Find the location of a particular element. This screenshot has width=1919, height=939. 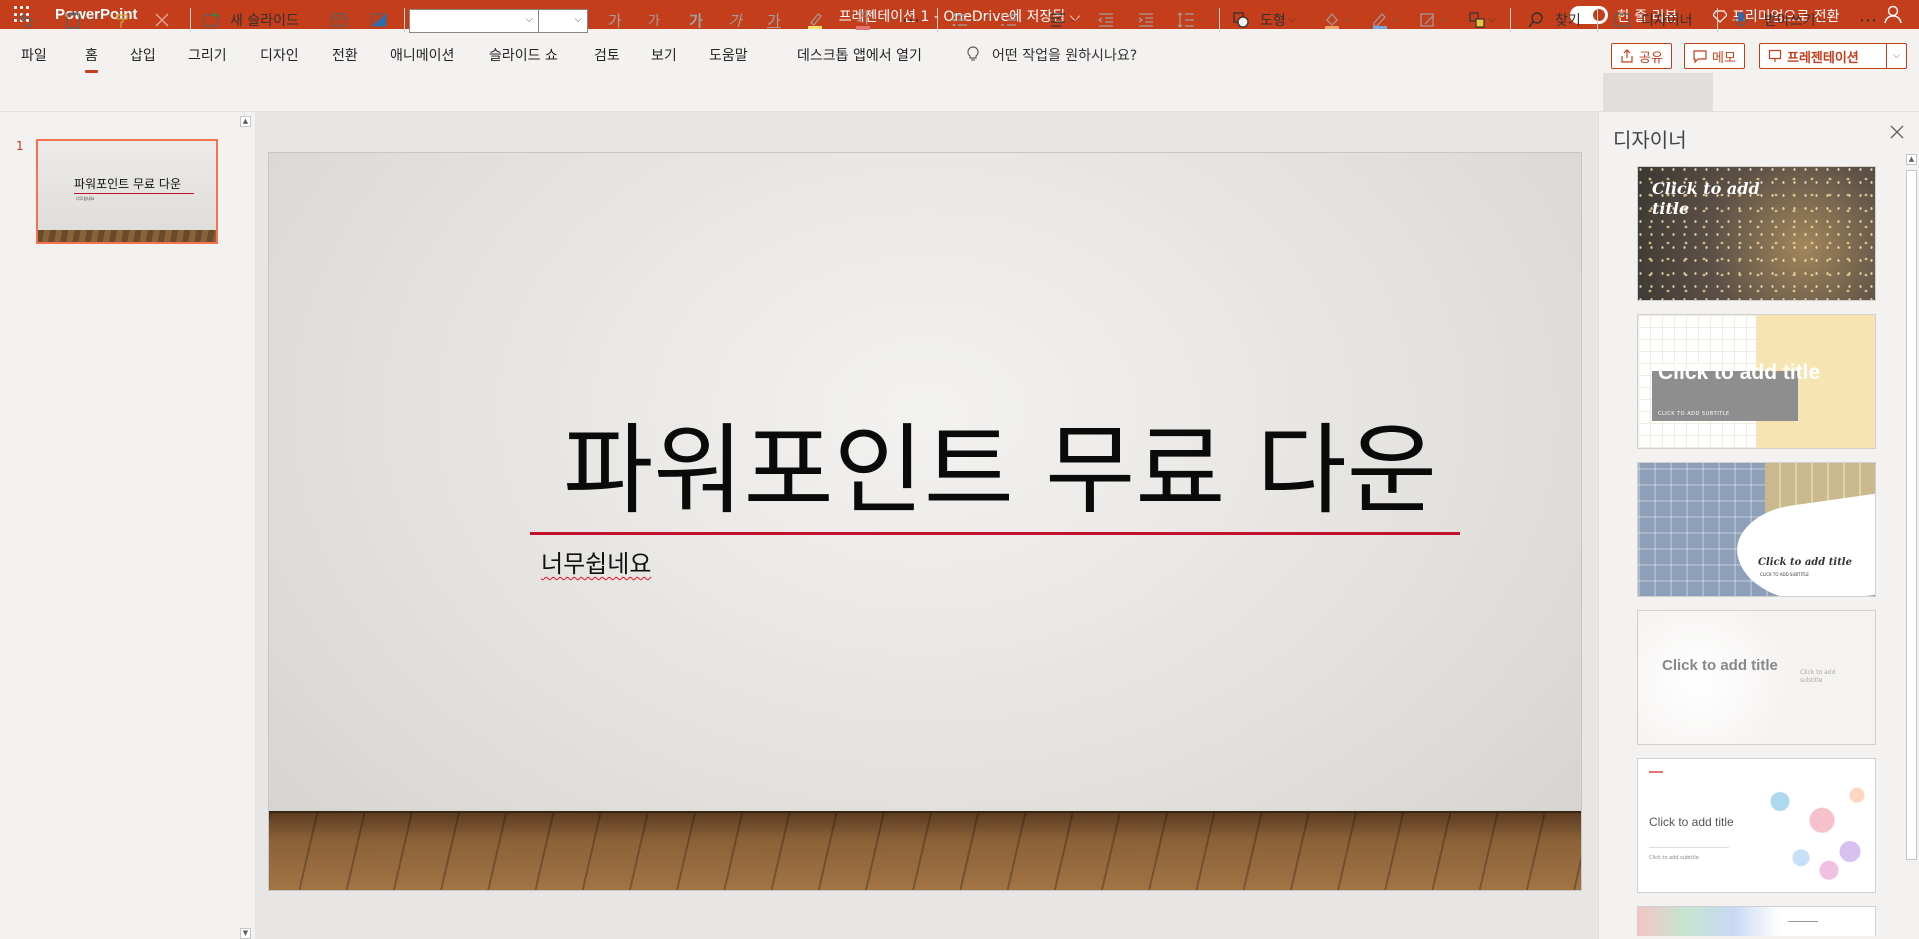

slide-subtitle: 너무쉽네요 is located at coordinates (596, 561).